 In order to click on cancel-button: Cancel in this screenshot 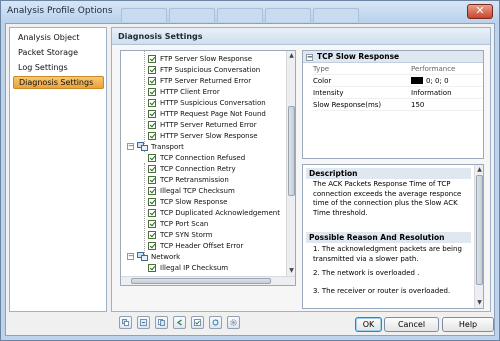, I will do `click(411, 324)`.